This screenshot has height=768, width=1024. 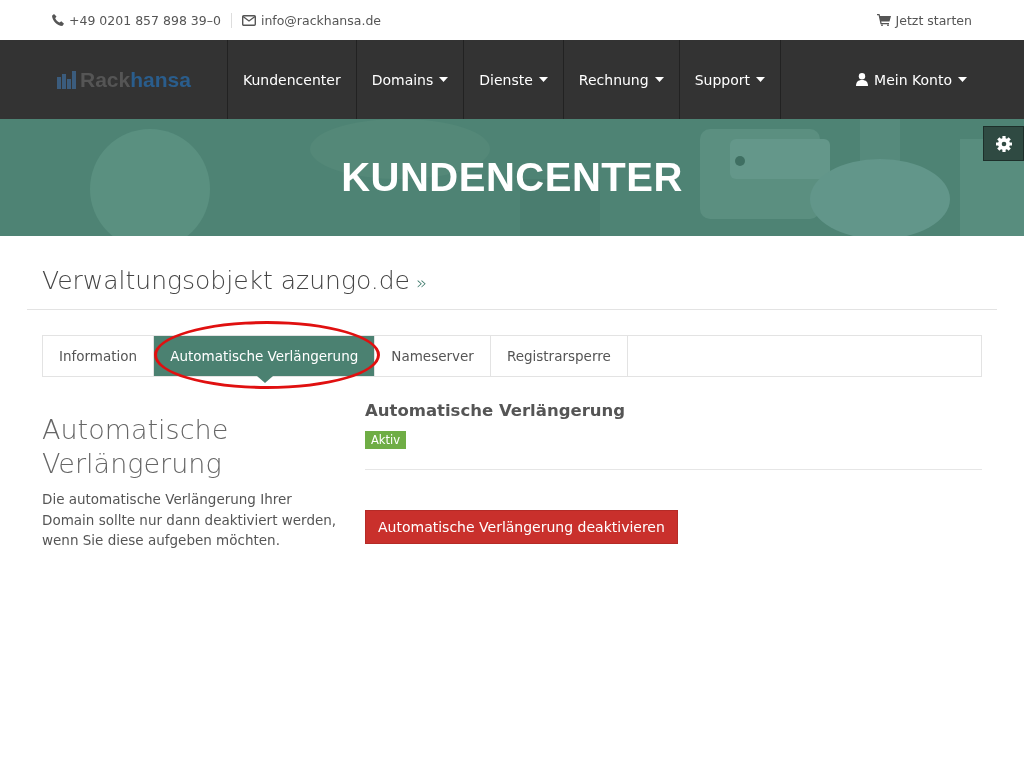 What do you see at coordinates (933, 20) in the screenshot?
I see `start-link: Jetzt starten` at bounding box center [933, 20].